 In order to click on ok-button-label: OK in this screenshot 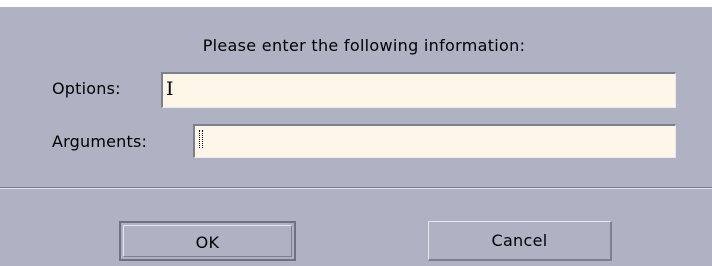, I will do `click(207, 241)`.